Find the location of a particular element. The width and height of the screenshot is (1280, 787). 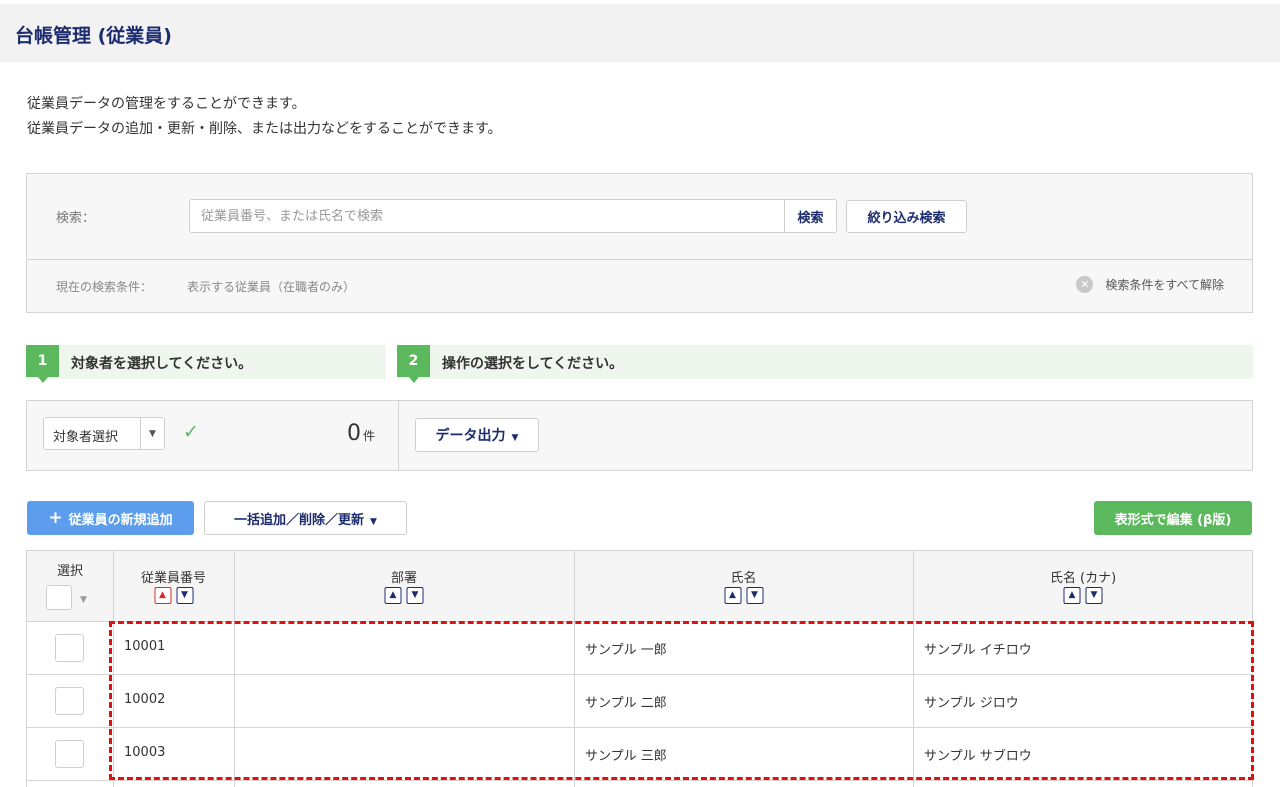

search-input-group: 検索 is located at coordinates (513, 216).